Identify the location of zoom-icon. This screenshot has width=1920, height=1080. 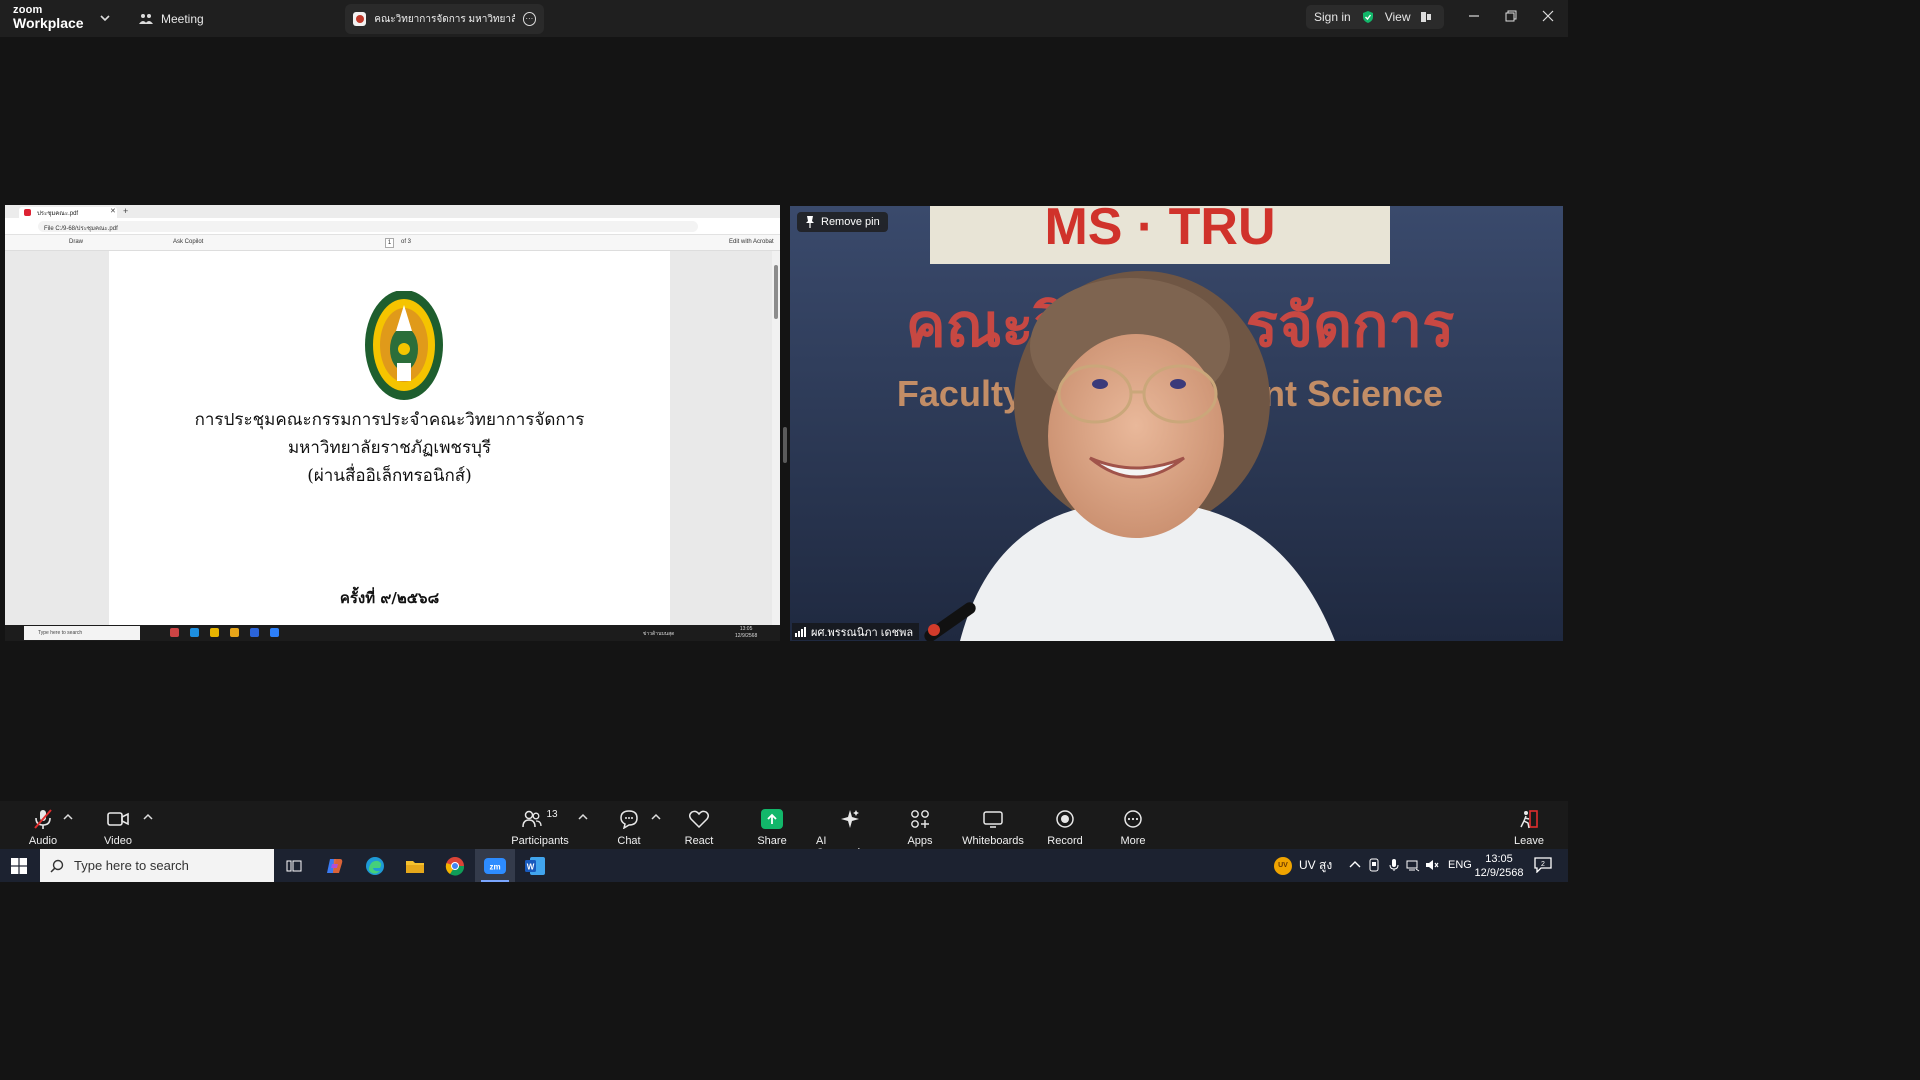
(274, 632).